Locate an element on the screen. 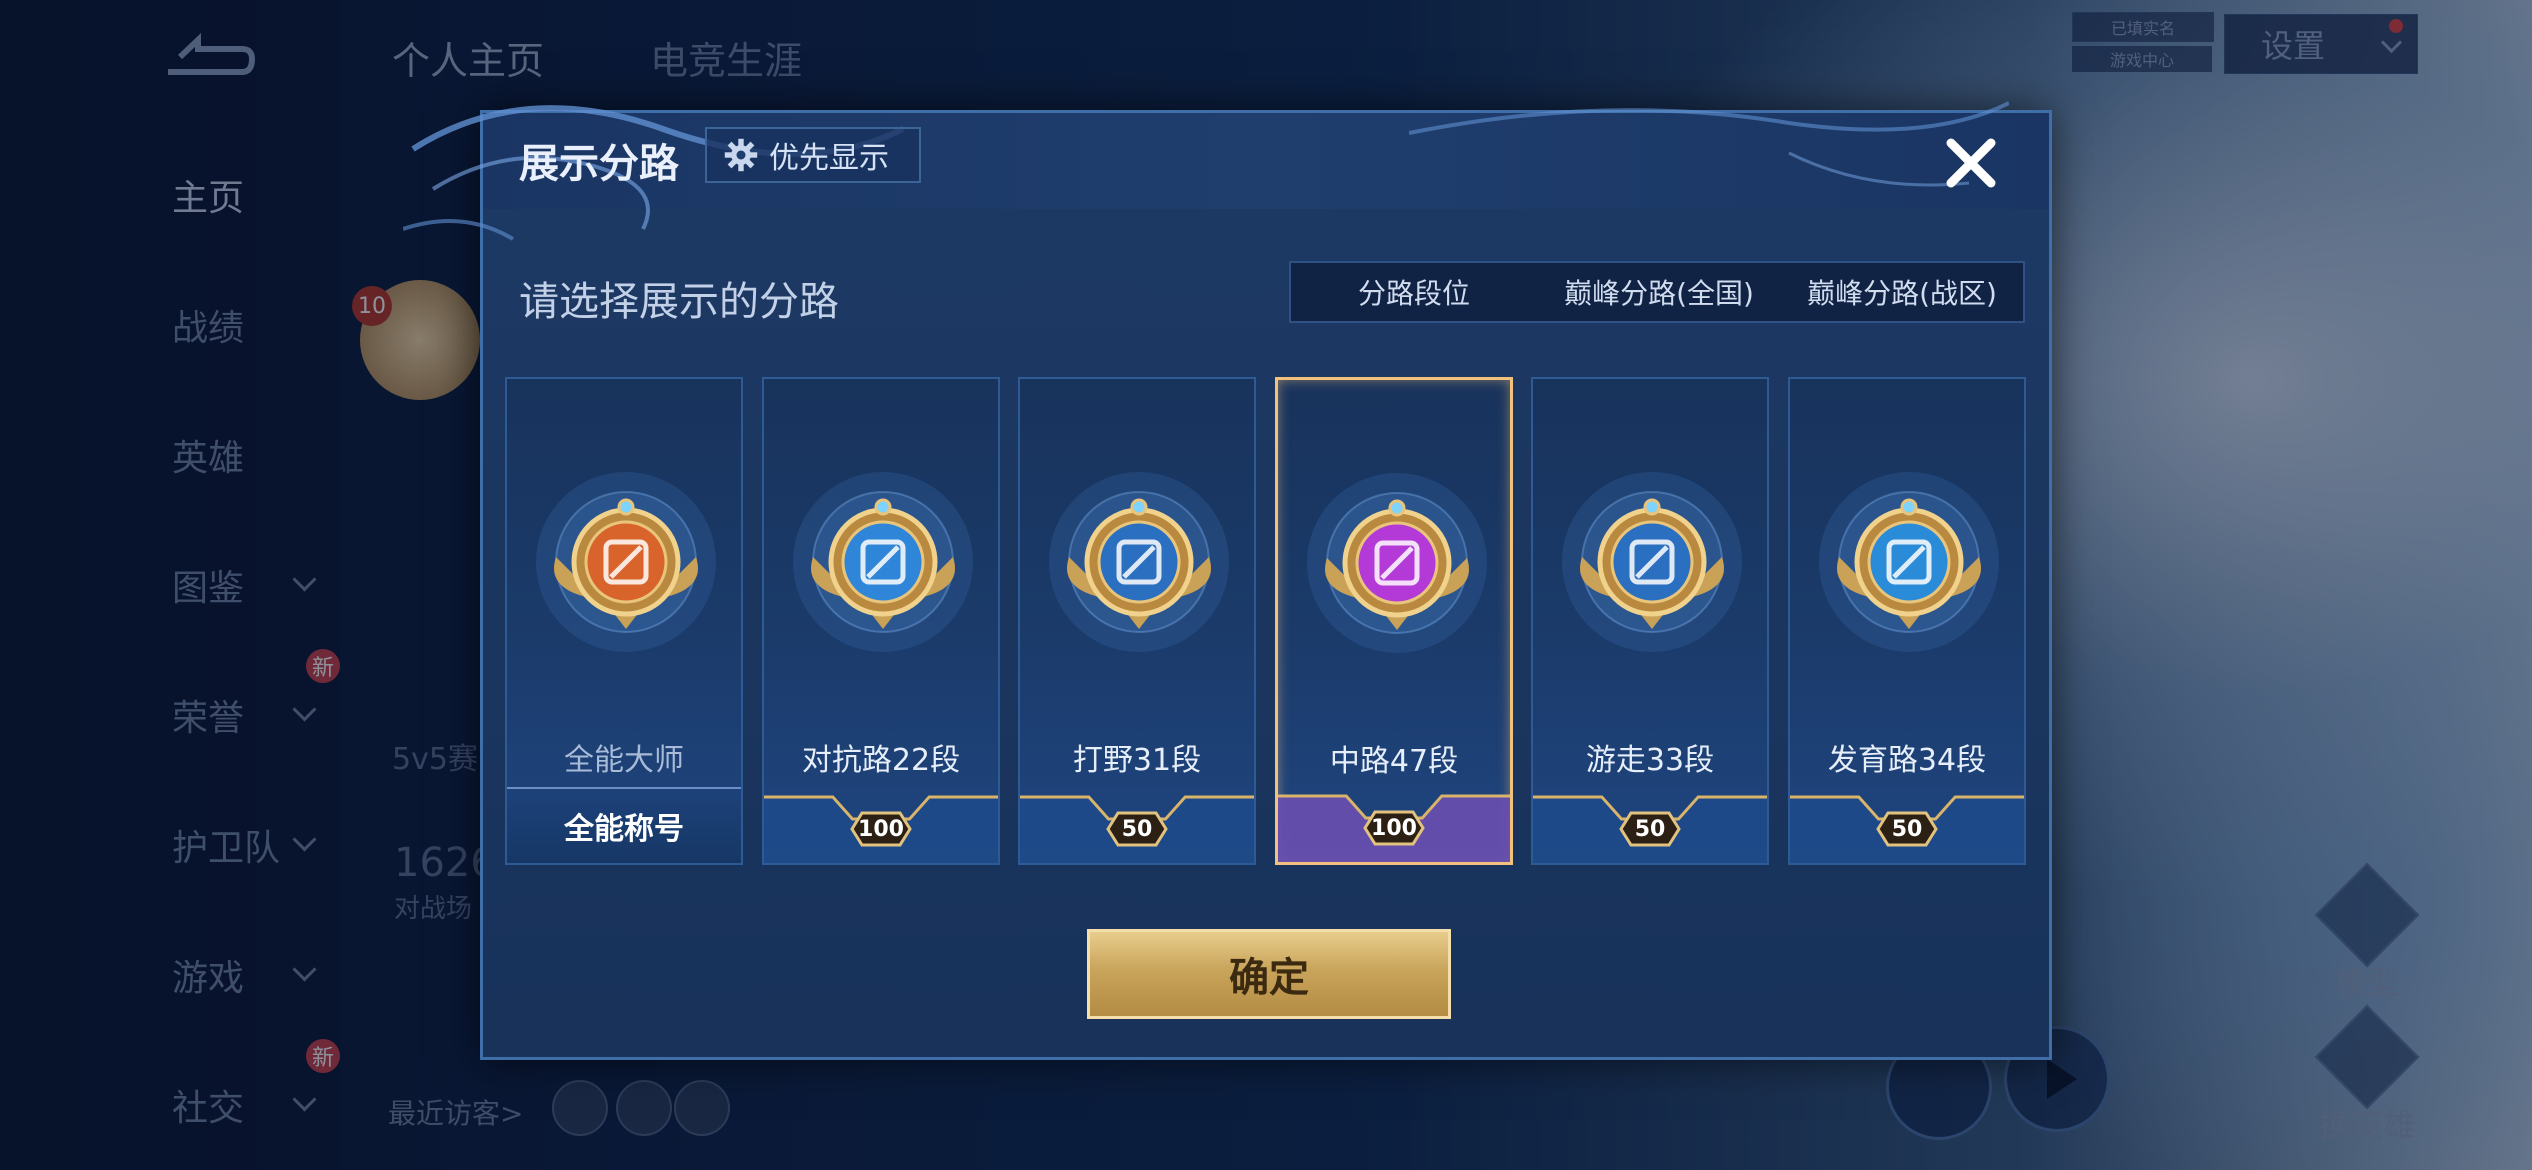 This screenshot has width=2532, height=1170. close-icon is located at coordinates (1971, 163).